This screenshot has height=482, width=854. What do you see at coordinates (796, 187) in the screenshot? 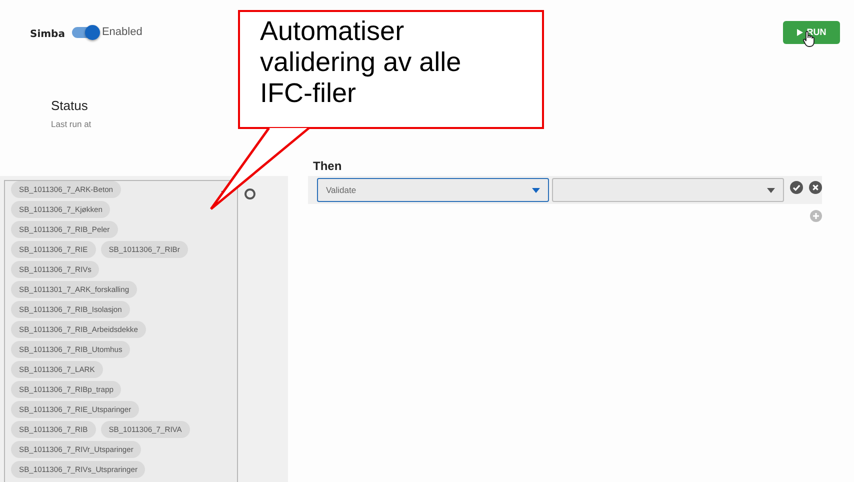
I see `check-icon` at bounding box center [796, 187].